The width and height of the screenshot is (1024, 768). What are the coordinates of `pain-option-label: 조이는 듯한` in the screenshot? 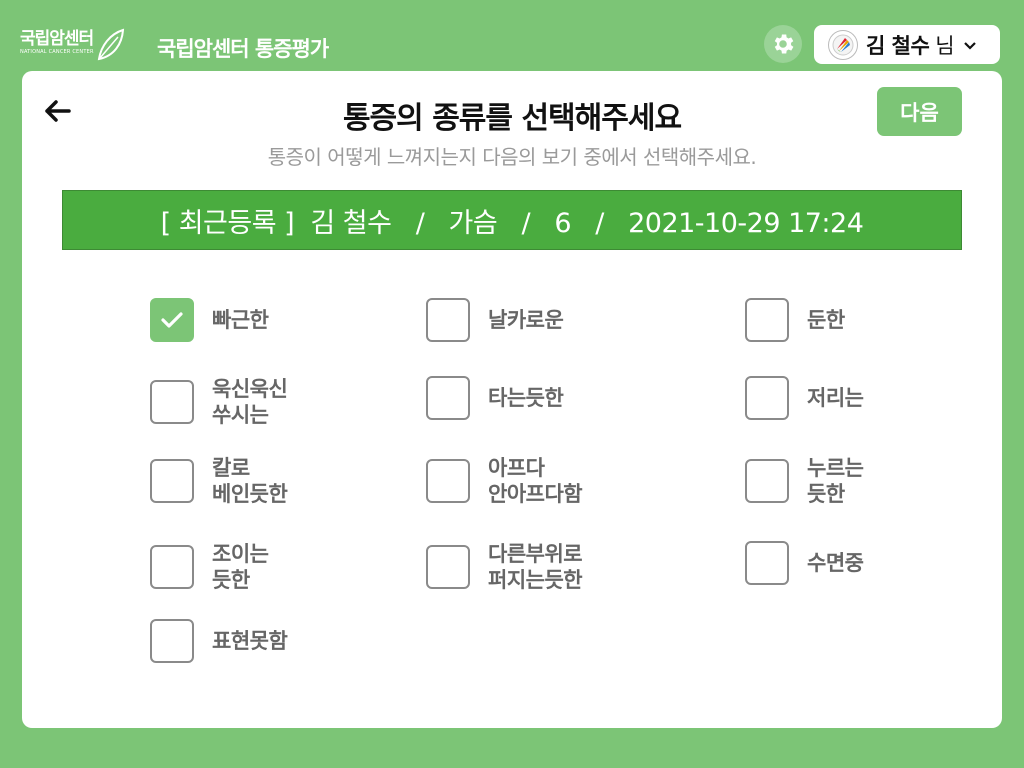 It's located at (240, 567).